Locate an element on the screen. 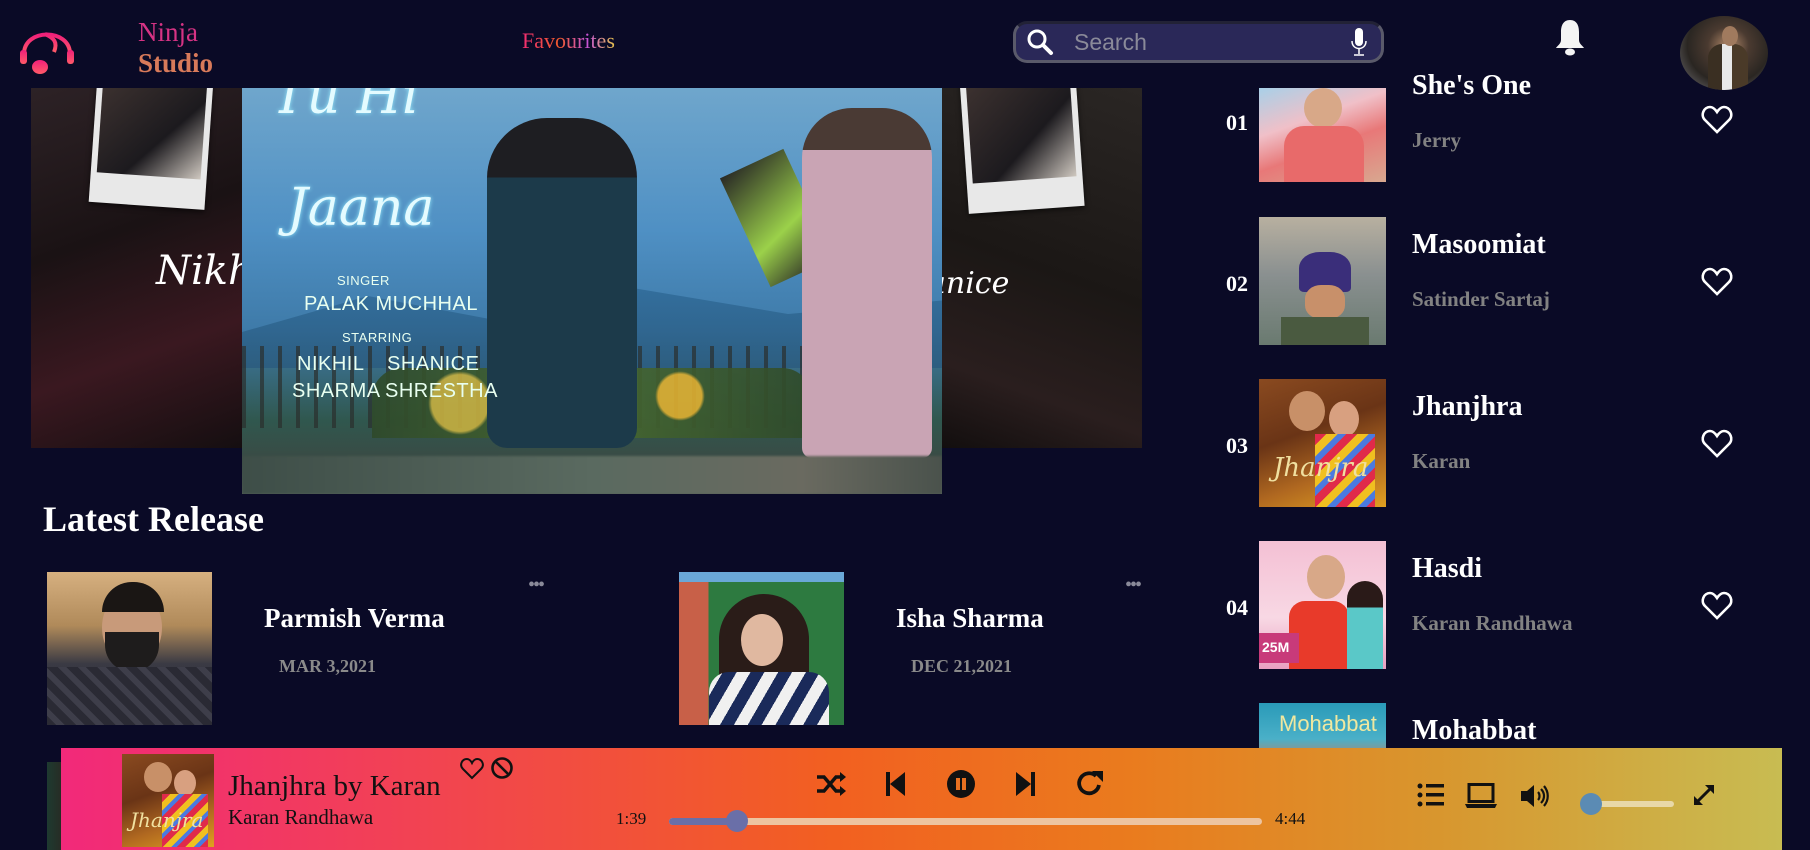 The image size is (1810, 850). shuffle-icon is located at coordinates (831, 784).